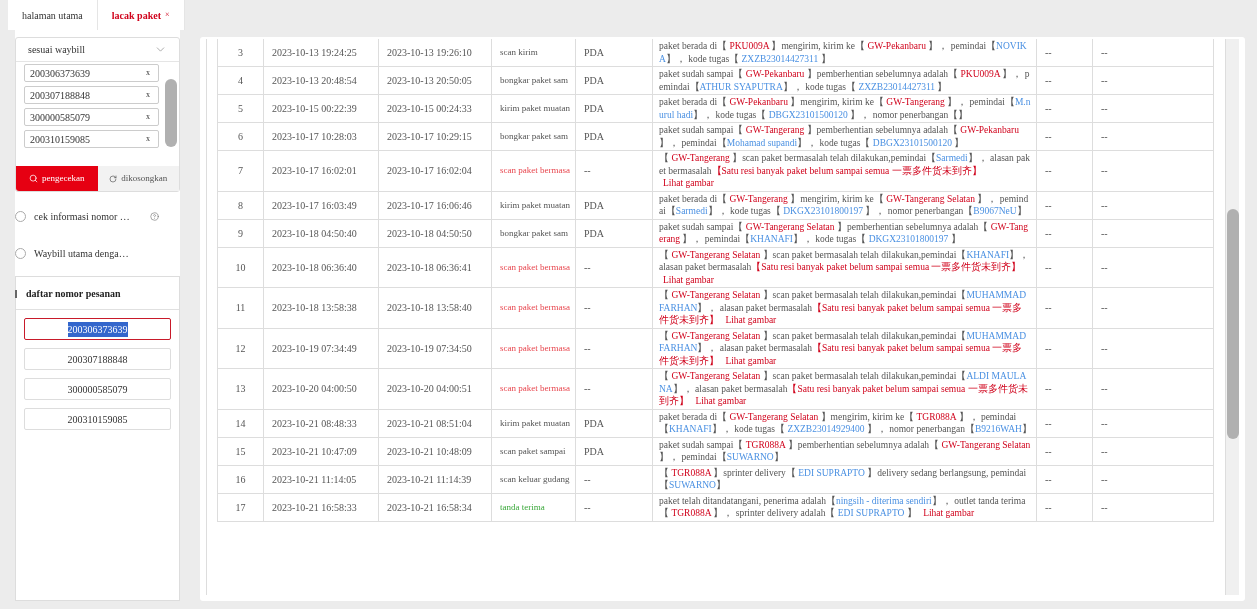  Describe the element at coordinates (240, 307) in the screenshot. I see `table-cell: 11` at that location.